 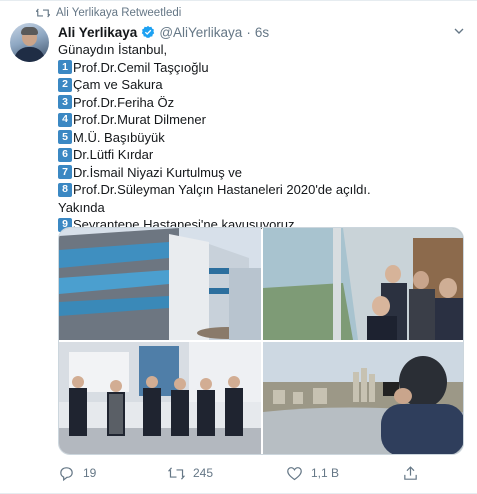 What do you see at coordinates (77, 473) in the screenshot?
I see `reply-button: 19` at bounding box center [77, 473].